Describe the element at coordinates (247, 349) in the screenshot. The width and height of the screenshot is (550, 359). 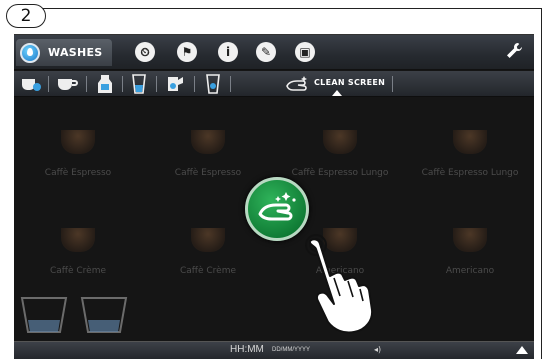
I see `clock-time: HH:MM` at that location.